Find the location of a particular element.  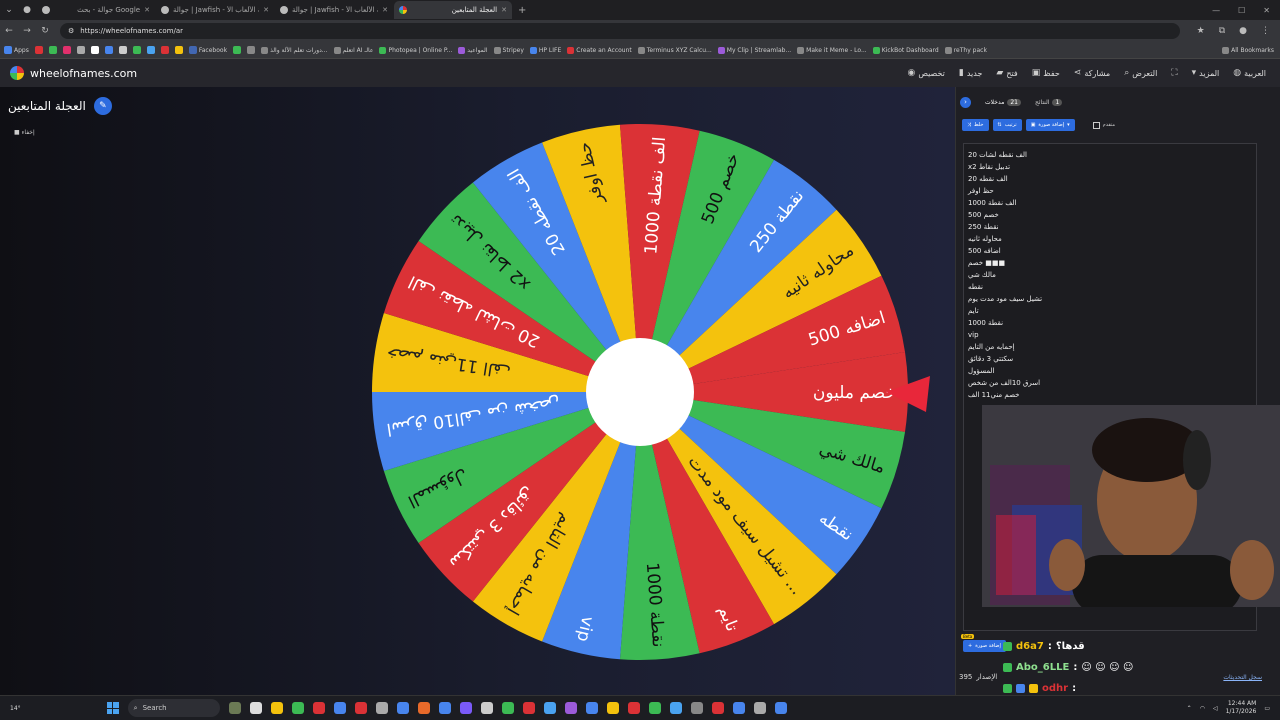

all-bookmarks: All Bookmarks is located at coordinates (1251, 50).